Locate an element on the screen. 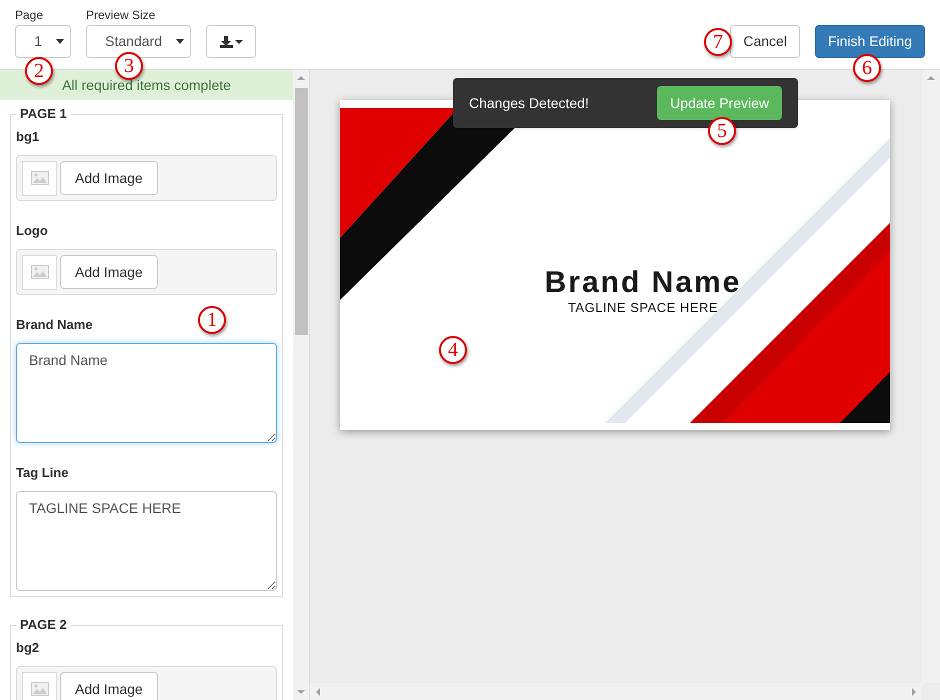 The width and height of the screenshot is (940, 700). text-area-field: TAGLINE SPACE HERE is located at coordinates (146, 541).